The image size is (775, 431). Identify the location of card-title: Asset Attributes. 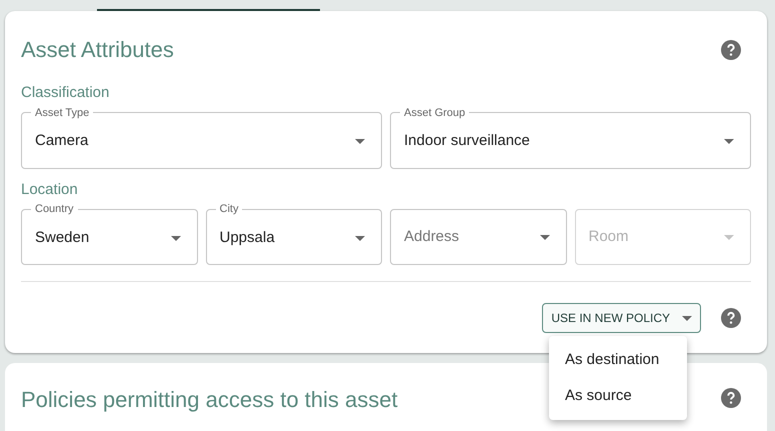
(97, 50).